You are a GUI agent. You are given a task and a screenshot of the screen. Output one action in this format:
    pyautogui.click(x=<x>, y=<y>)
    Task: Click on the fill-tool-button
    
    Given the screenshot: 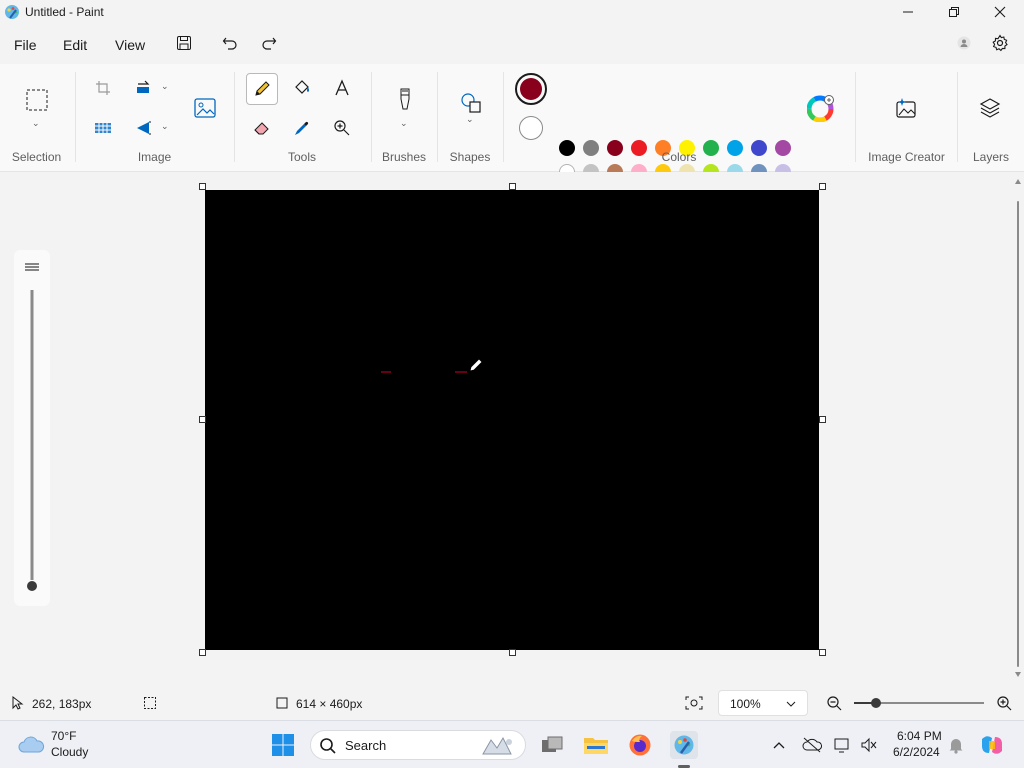 What is the action you would take?
    pyautogui.click(x=302, y=88)
    